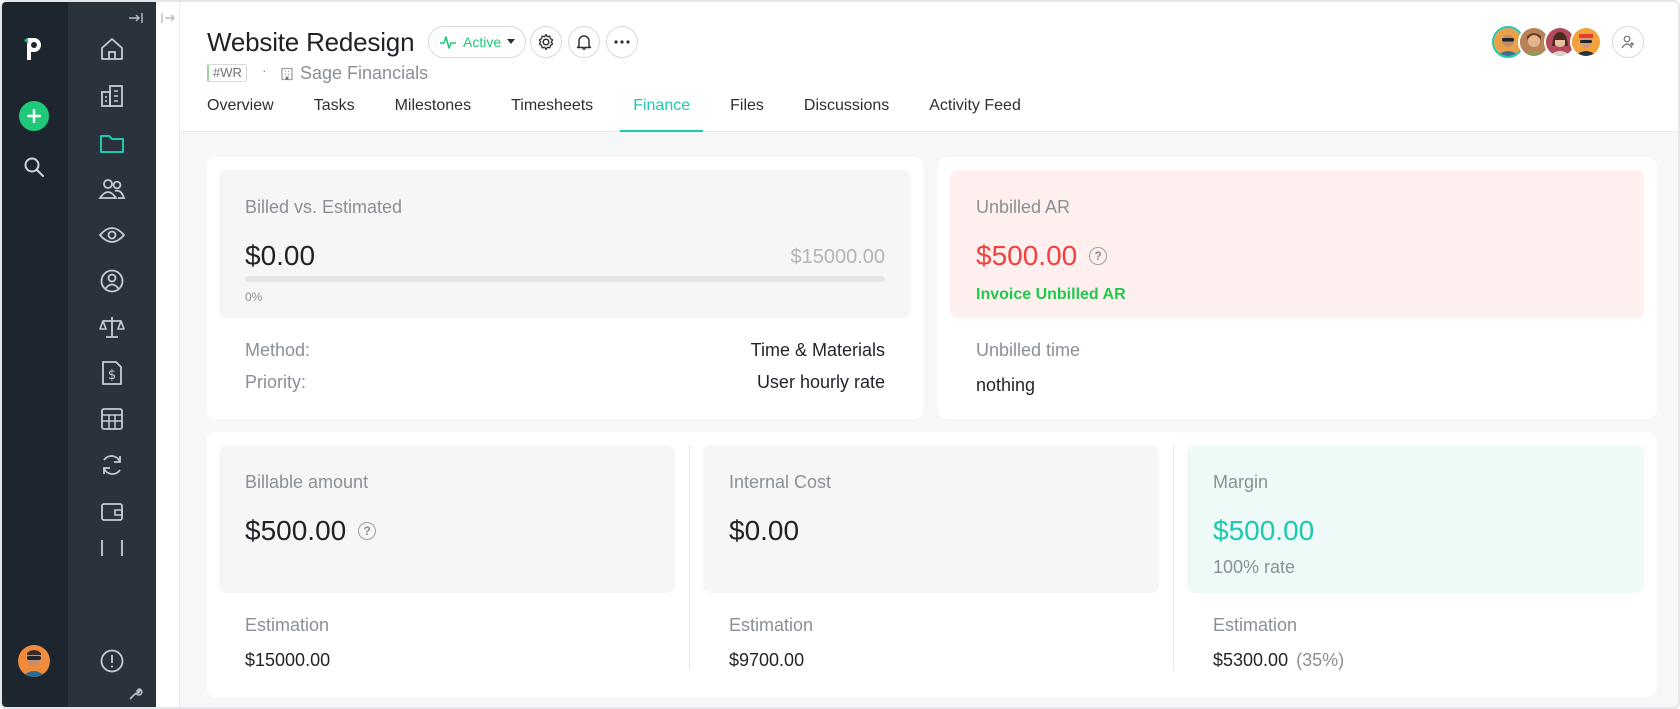 The width and height of the screenshot is (1680, 709). What do you see at coordinates (112, 354) in the screenshot?
I see `section-nav: $` at bounding box center [112, 354].